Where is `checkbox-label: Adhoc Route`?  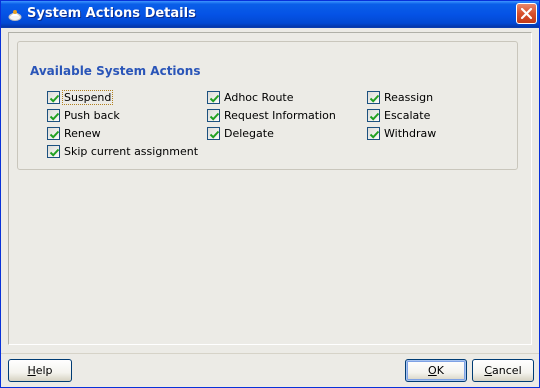 checkbox-label: Adhoc Route is located at coordinates (259, 97).